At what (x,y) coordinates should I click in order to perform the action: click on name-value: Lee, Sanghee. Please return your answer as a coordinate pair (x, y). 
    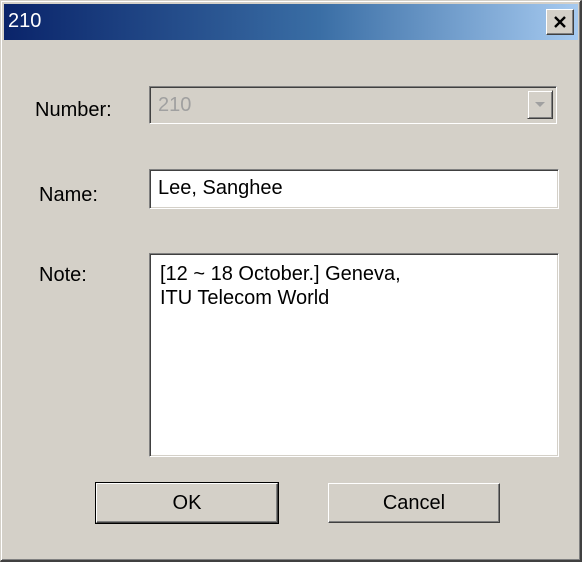
    Looking at the image, I should click on (220, 188).